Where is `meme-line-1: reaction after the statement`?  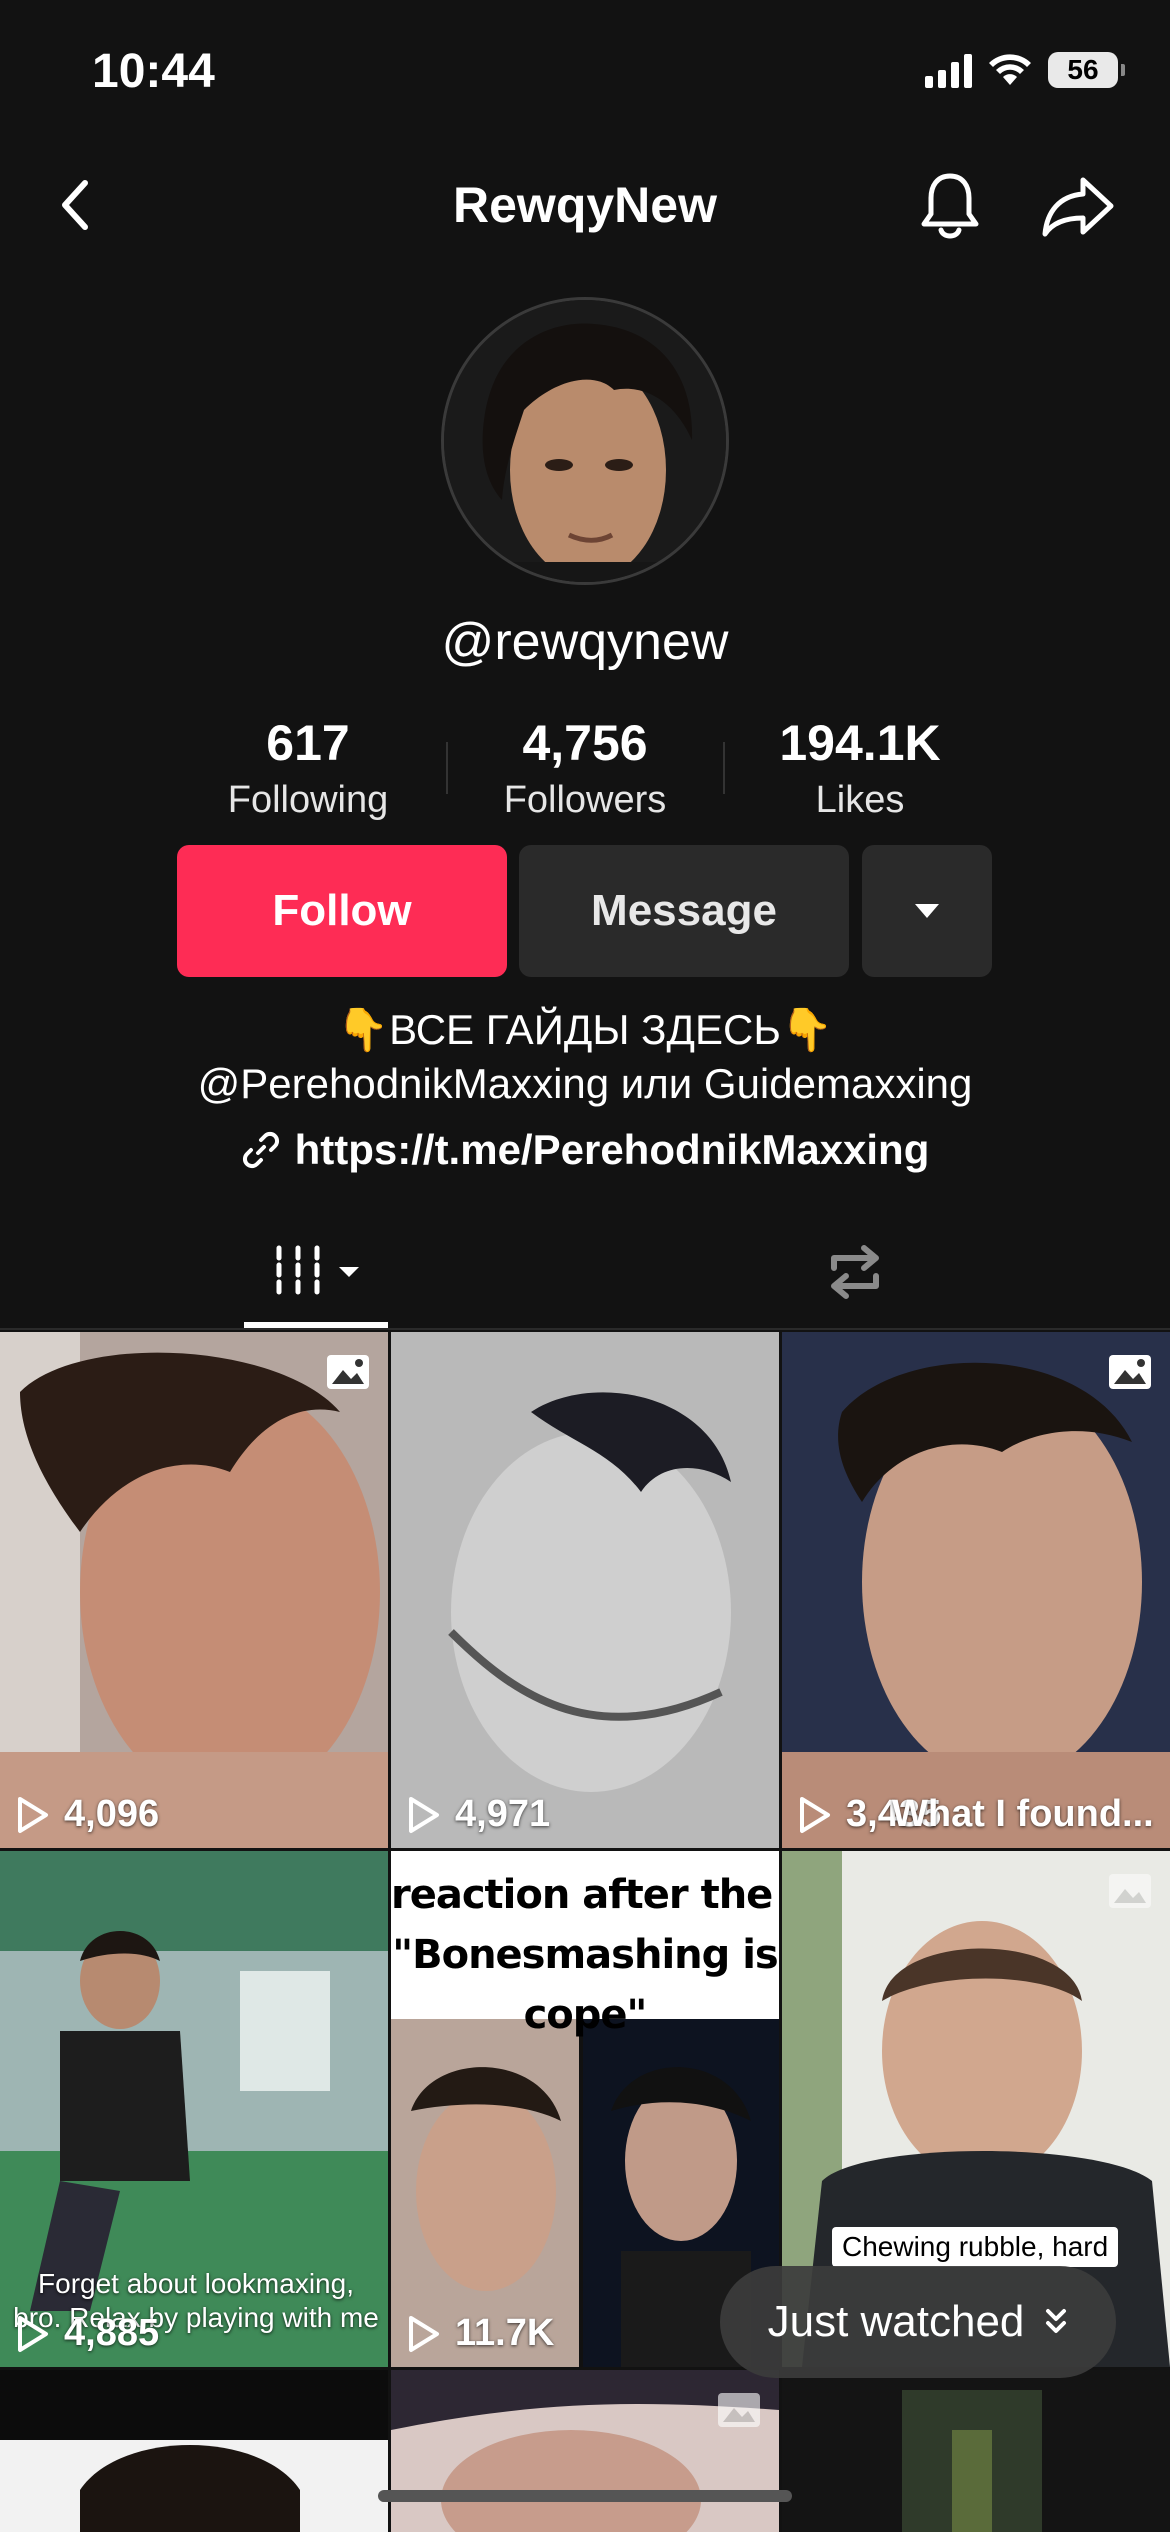
meme-line-1: reaction after the statement is located at coordinates (585, 1895).